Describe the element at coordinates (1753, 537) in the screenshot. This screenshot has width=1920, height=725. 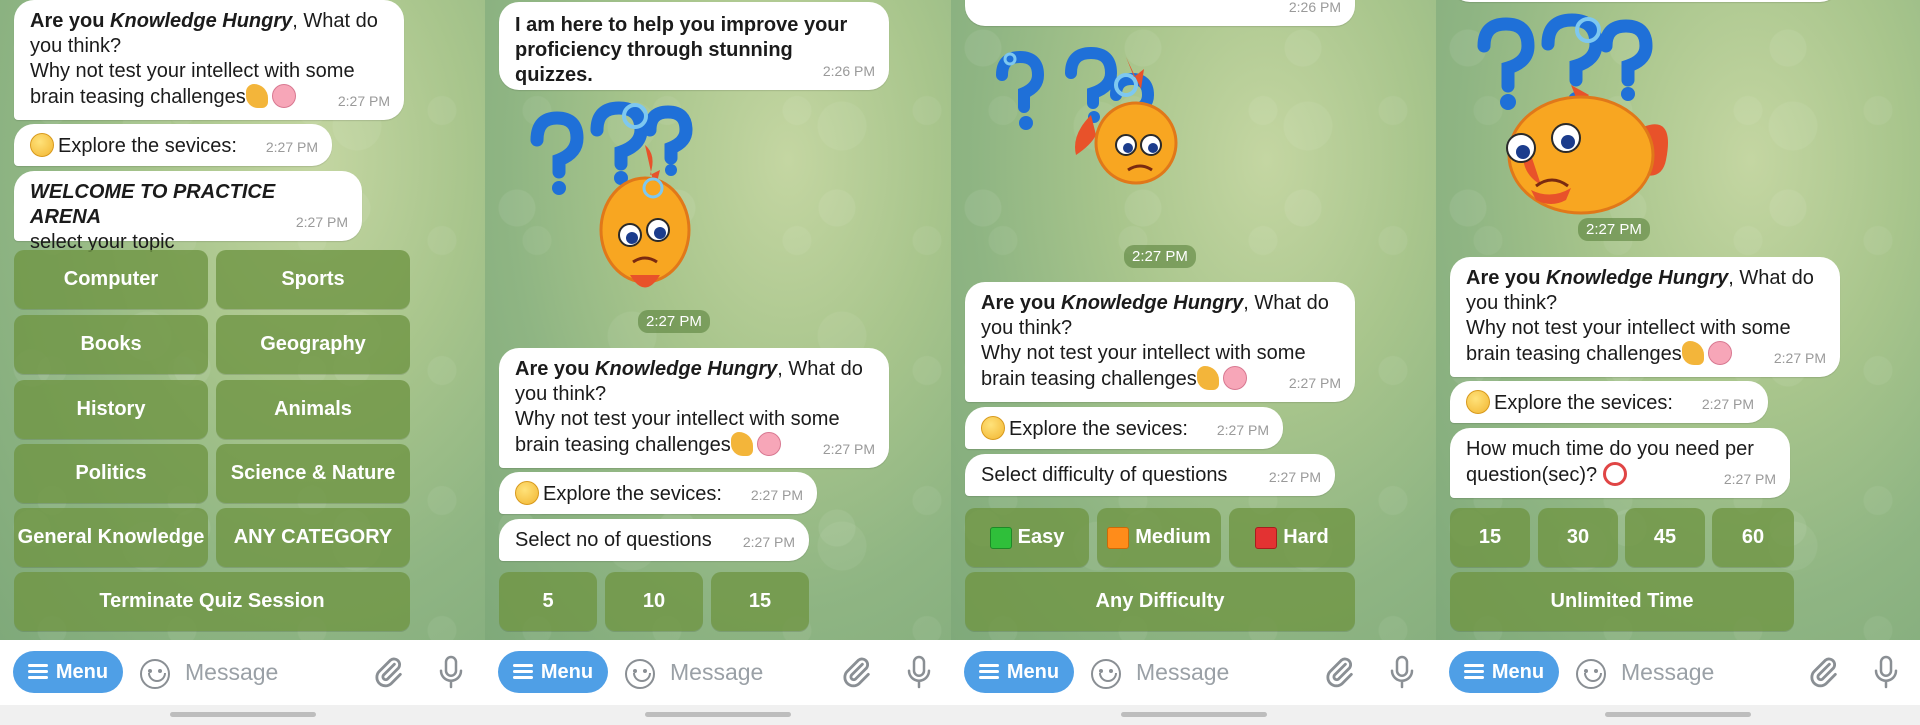
I see `time-button-60: 60` at that location.